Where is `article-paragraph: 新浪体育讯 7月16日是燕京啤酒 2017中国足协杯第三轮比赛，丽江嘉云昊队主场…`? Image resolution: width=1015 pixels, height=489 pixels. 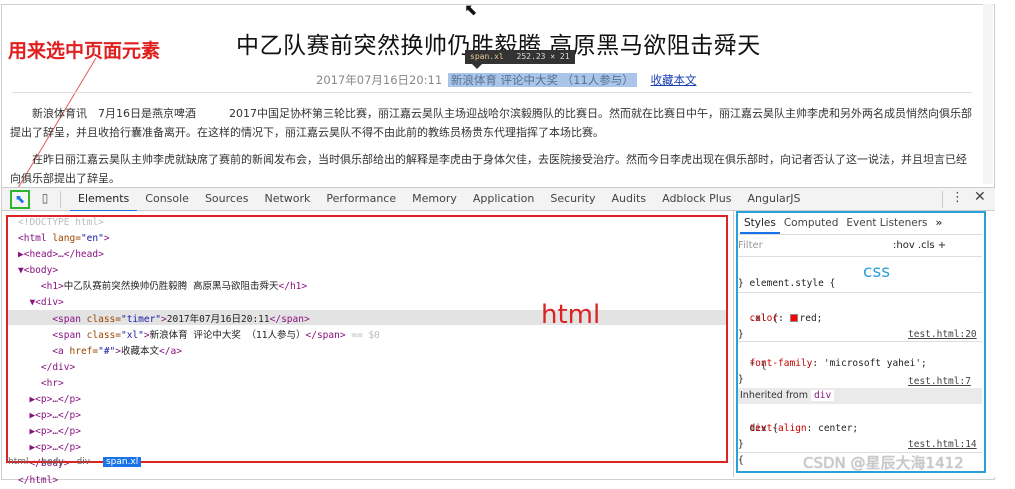
article-paragraph: 新浪体育讯 7月16日是燕京啤酒 2017中国足协杯第三轮比赛，丽江嘉云昊队主场… is located at coordinates (491, 123).